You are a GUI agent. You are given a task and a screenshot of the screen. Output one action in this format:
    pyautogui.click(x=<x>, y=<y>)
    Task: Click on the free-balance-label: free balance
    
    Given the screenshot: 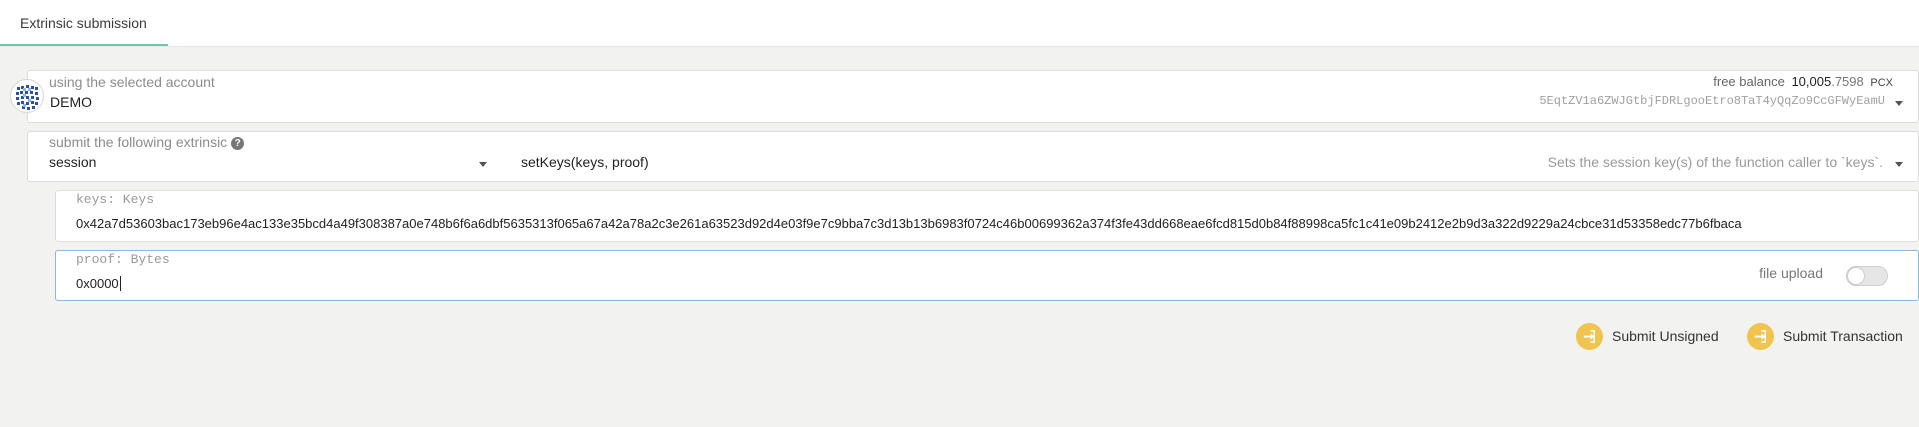 What is the action you would take?
    pyautogui.click(x=1749, y=81)
    